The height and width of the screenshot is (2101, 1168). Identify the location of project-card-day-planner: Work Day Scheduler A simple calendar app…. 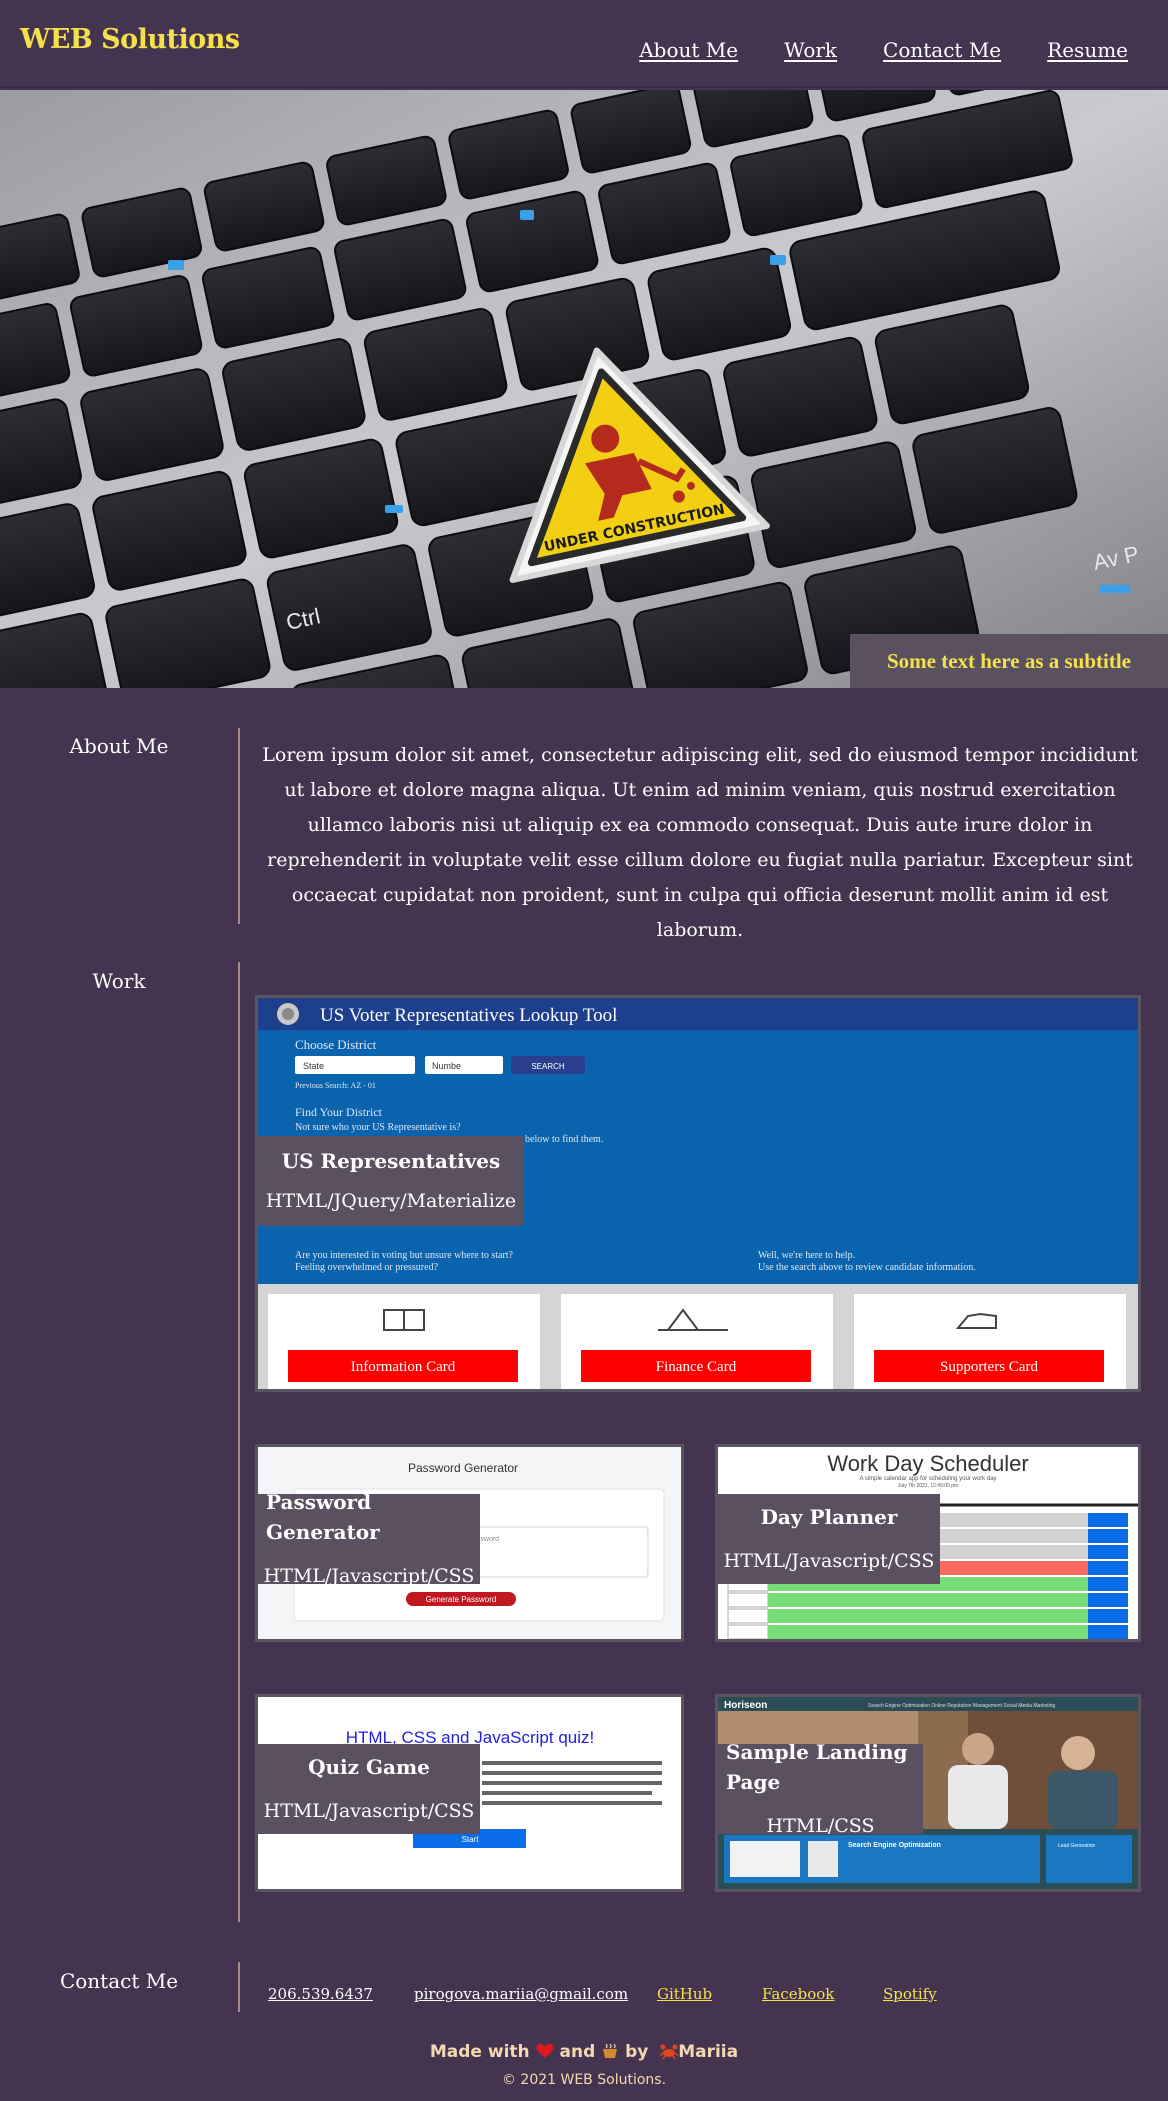
(928, 1543).